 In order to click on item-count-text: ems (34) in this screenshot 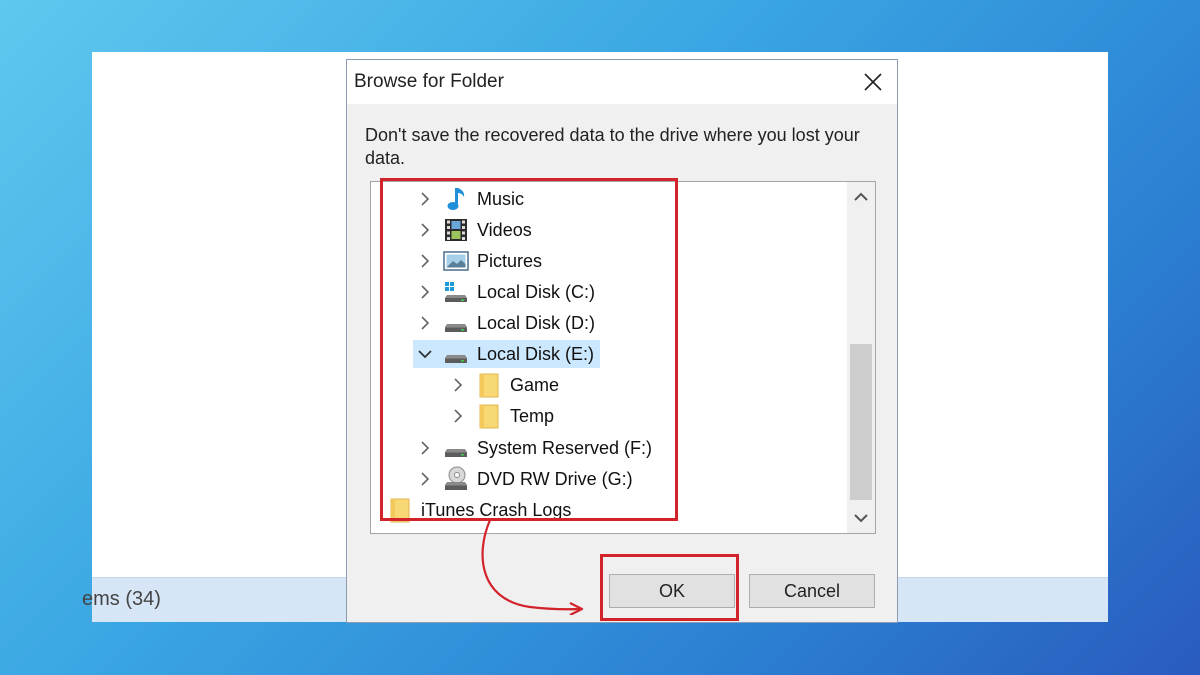, I will do `click(121, 599)`.